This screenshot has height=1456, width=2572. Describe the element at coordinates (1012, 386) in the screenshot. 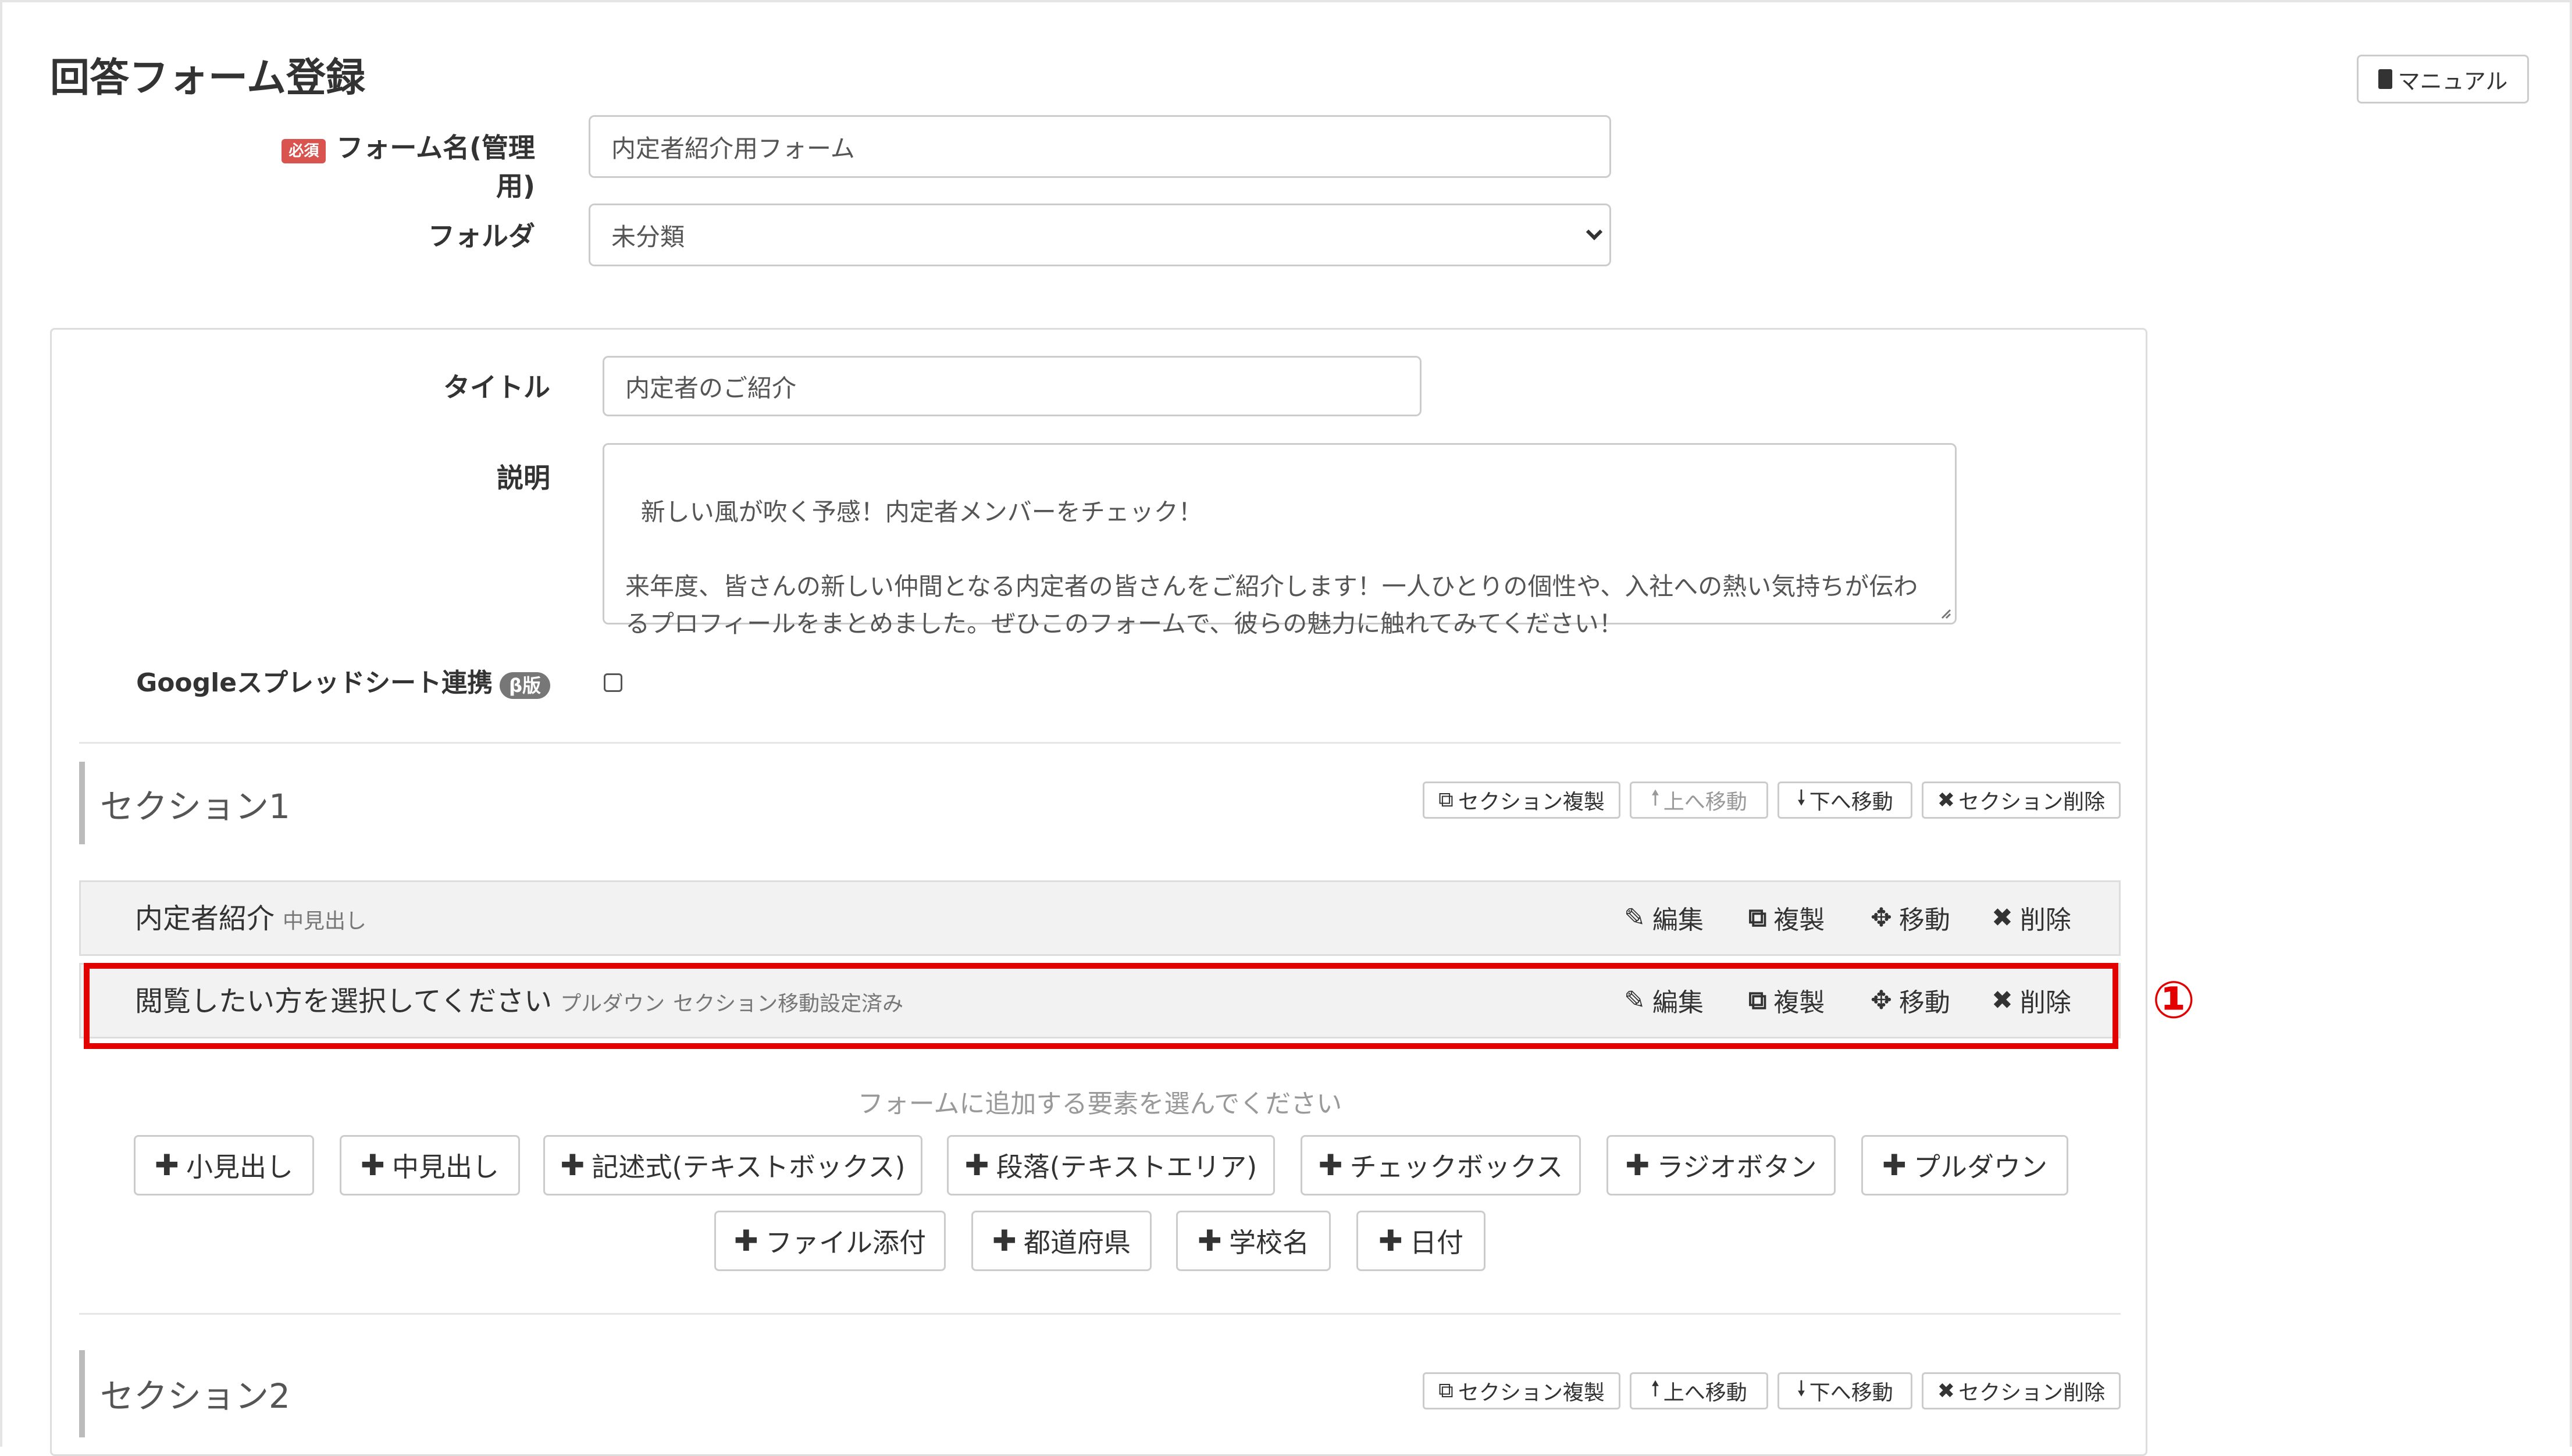

I see `title-input: 内定者のご紹介` at that location.